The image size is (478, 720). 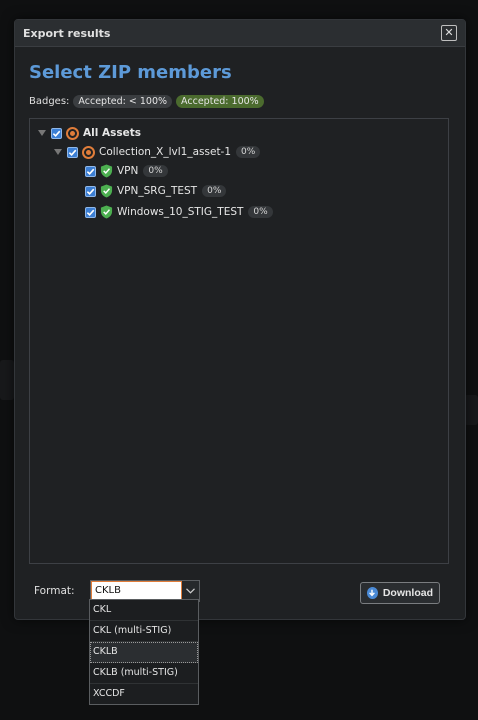 I want to click on badges-legend: Badges: Accepted: < 100% Accepted: 100%, so click(x=148, y=101).